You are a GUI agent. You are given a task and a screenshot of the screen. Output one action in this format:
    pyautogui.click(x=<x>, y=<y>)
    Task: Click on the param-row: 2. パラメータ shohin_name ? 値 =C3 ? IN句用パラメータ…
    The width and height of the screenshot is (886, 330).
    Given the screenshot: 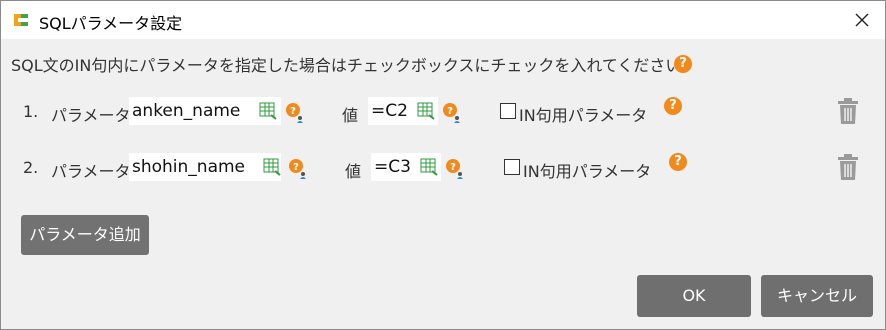 What is the action you would take?
    pyautogui.click(x=443, y=168)
    